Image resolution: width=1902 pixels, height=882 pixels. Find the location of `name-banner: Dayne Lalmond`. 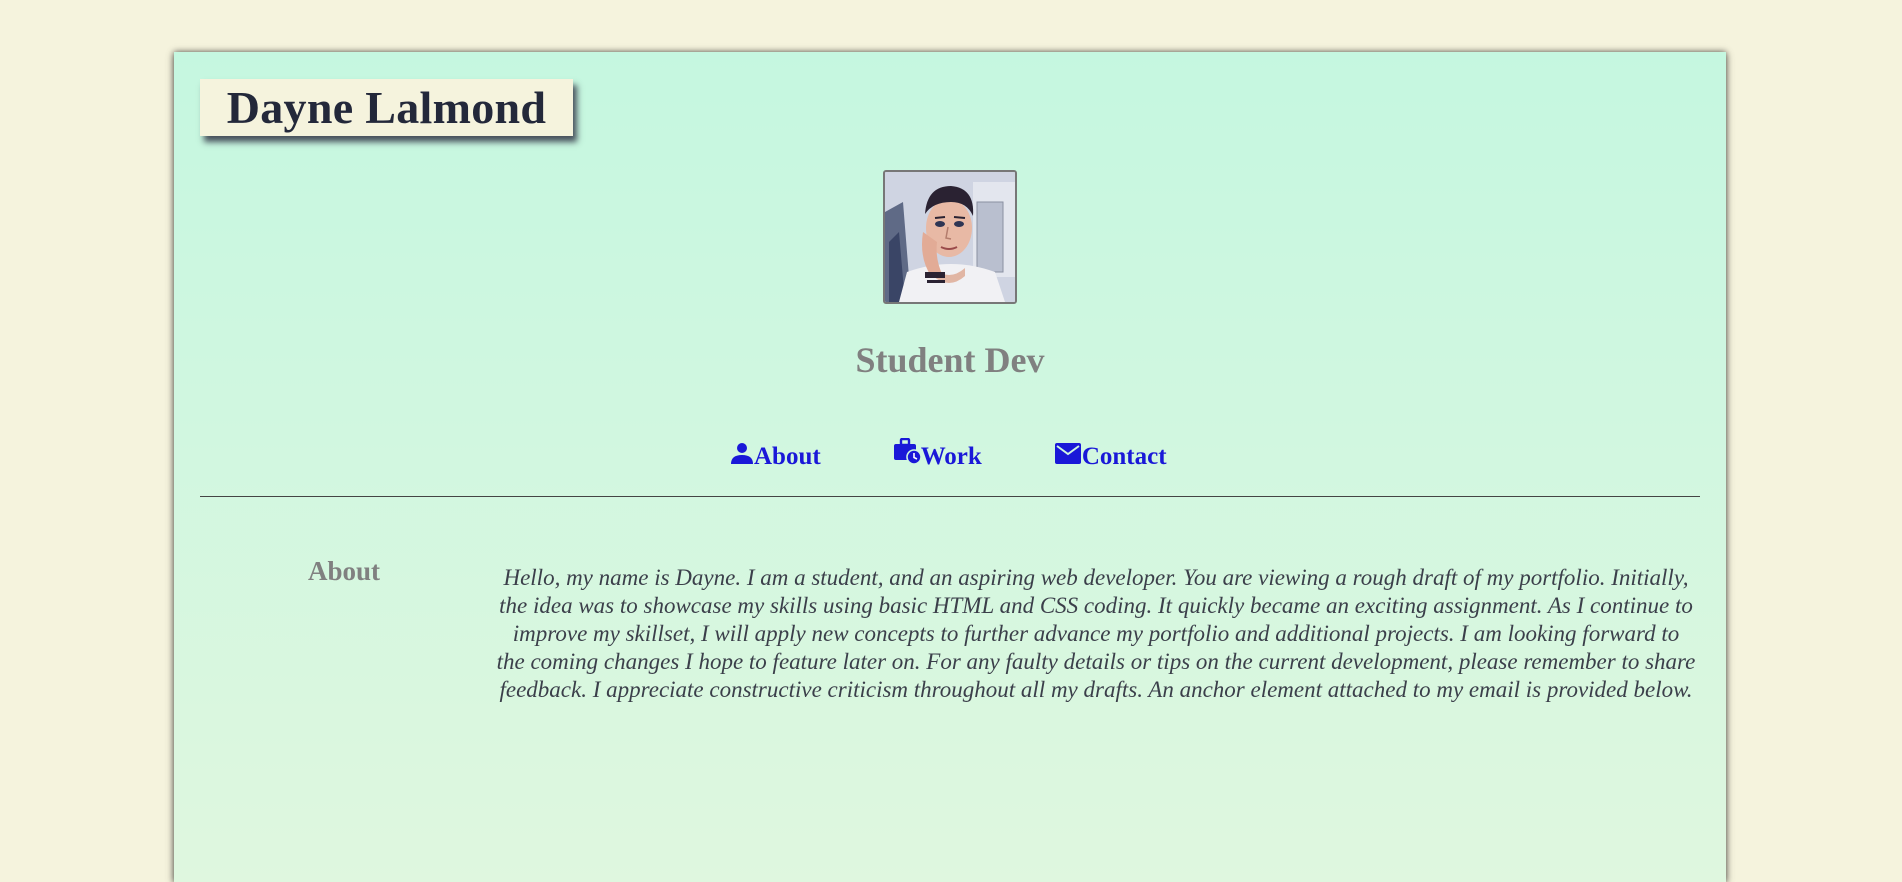

name-banner: Dayne Lalmond is located at coordinates (386, 107).